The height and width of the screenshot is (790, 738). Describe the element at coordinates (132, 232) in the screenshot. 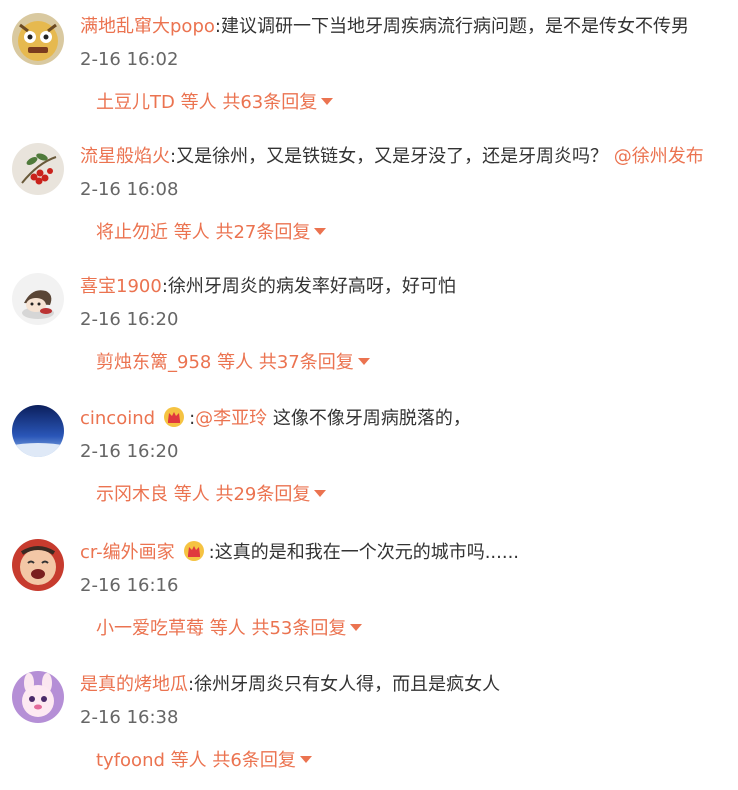

I see `reply-user: 将止勿近` at that location.